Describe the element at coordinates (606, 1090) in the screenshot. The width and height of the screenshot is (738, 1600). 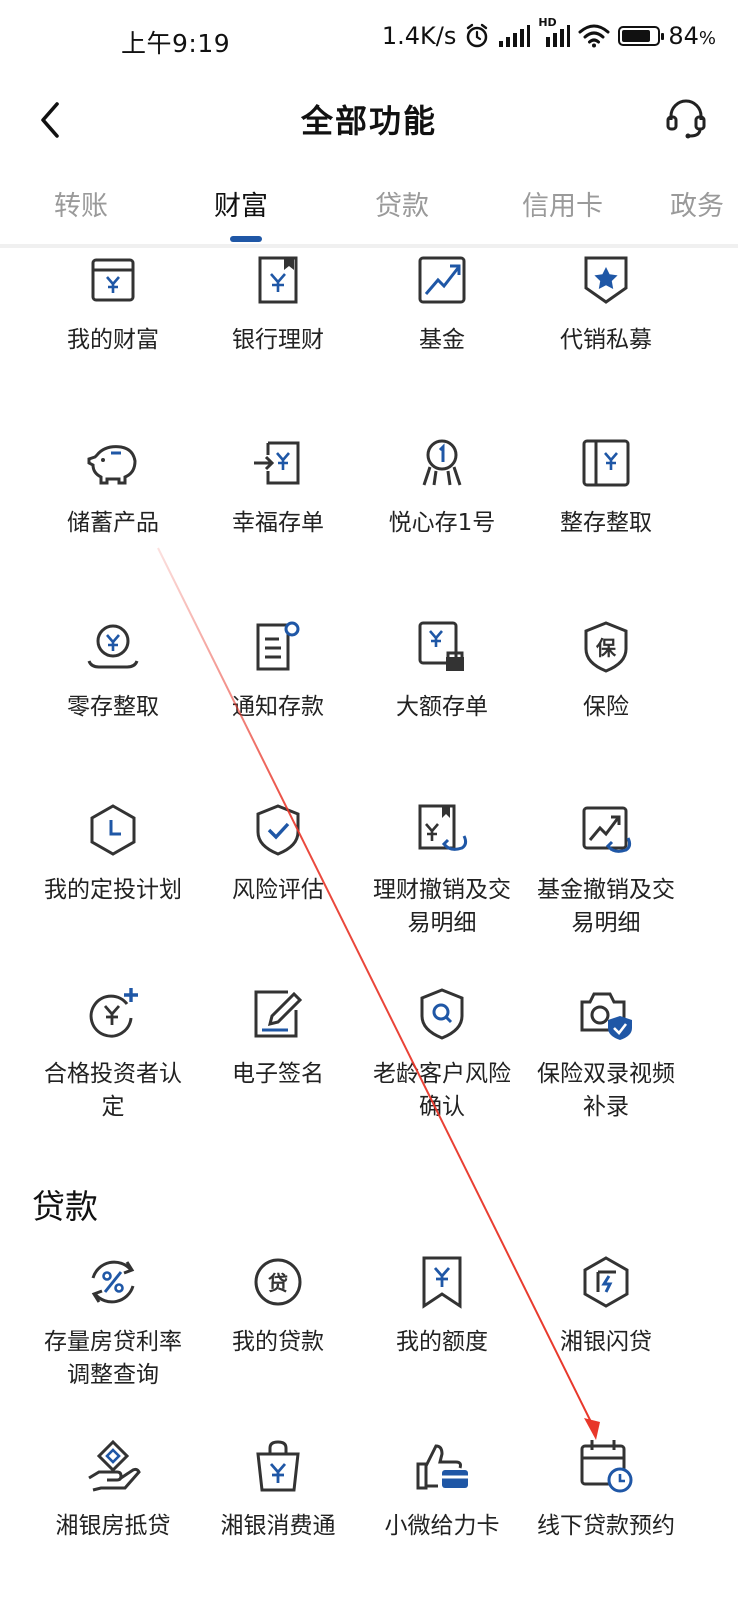
I see `wealth-item-label: 保险双录视频补录` at that location.